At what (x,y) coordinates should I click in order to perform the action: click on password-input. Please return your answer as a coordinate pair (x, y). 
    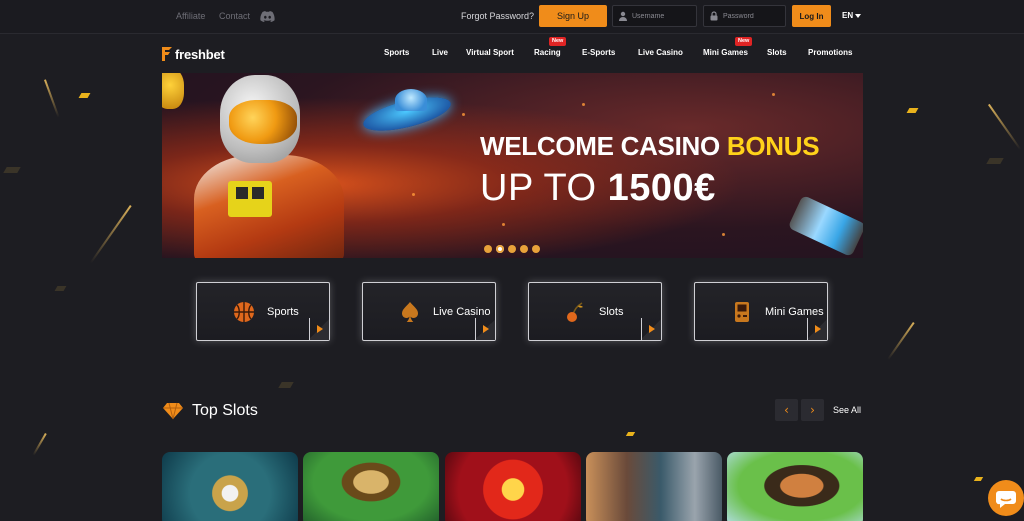
    Looking at the image, I should click on (753, 16).